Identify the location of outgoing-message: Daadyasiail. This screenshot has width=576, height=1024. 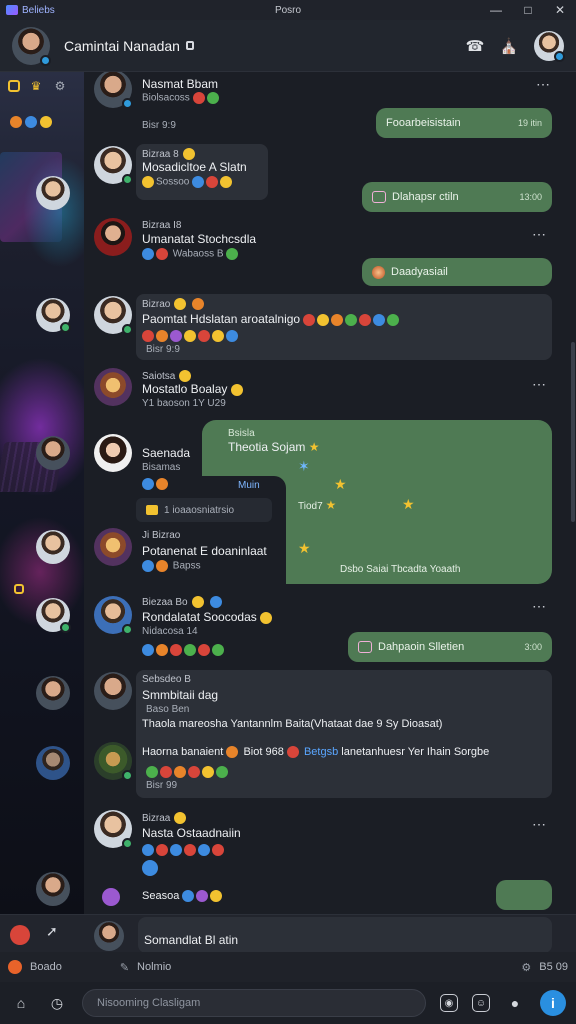
(457, 272).